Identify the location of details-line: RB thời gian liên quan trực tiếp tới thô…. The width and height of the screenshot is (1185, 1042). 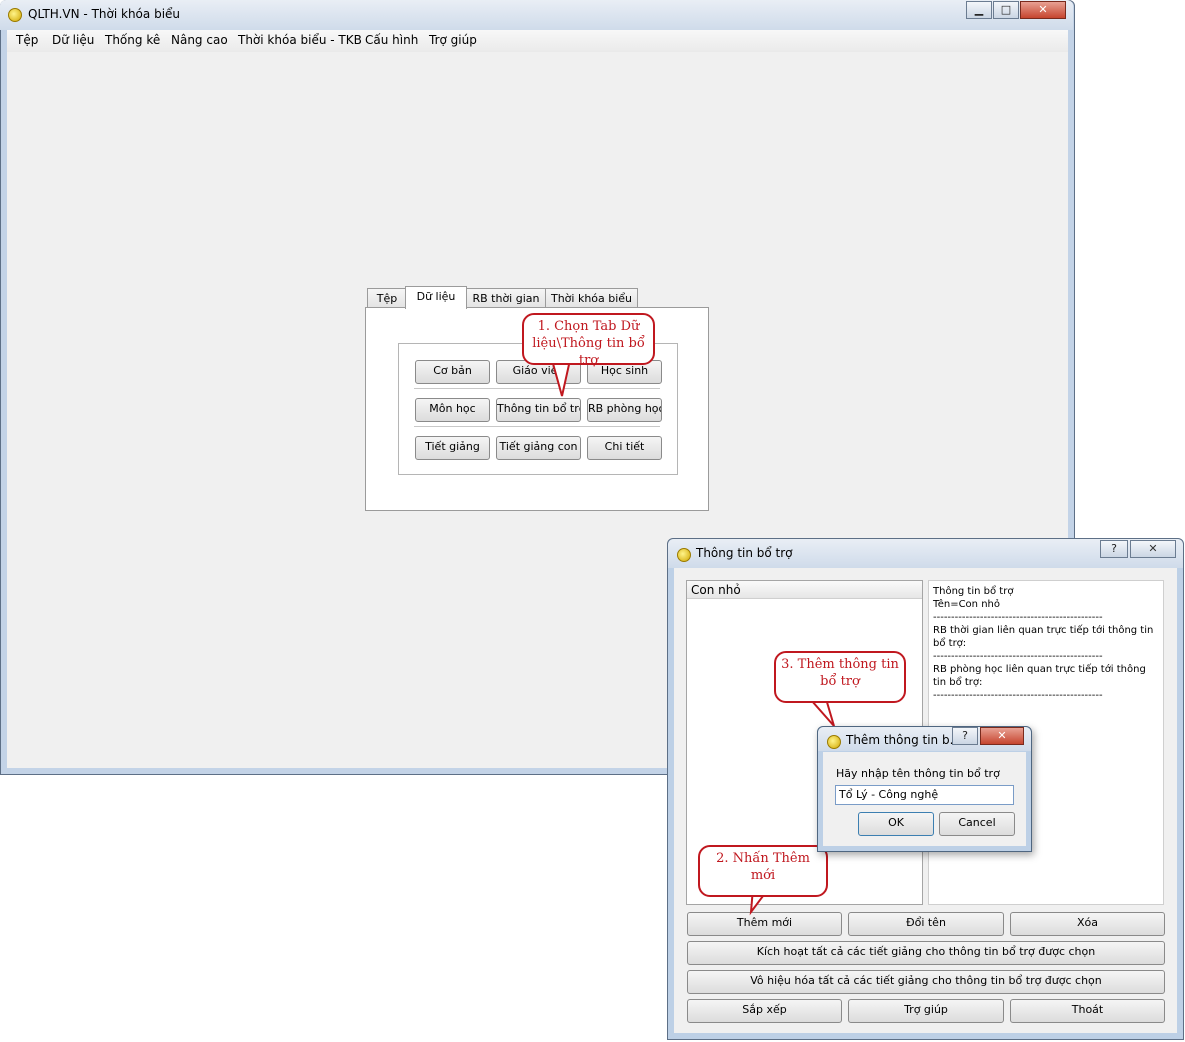
(1045, 637).